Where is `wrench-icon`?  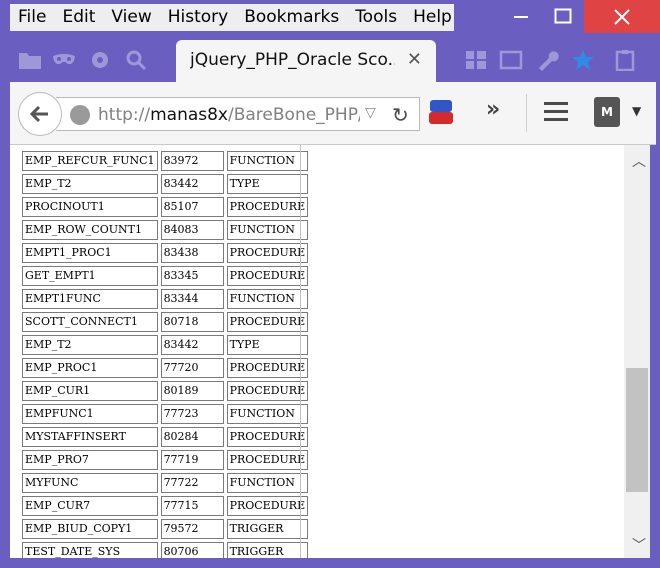
wrench-icon is located at coordinates (548, 60).